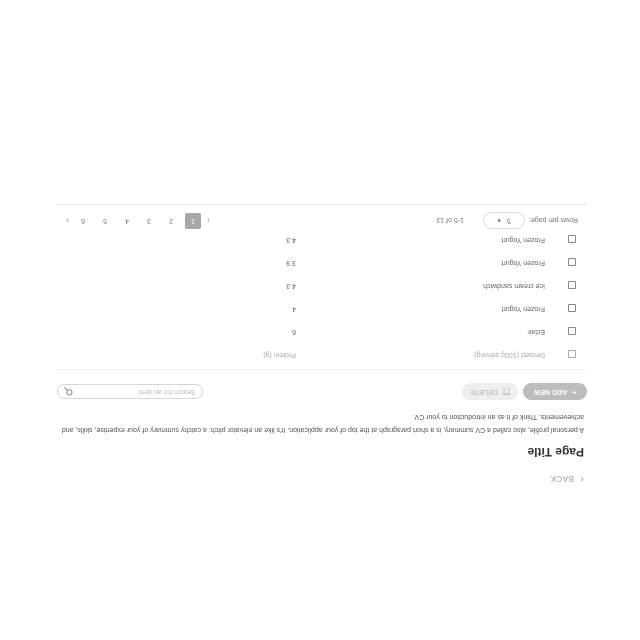  Describe the element at coordinates (321, 354) in the screenshot. I see `table-header-row: Dessert (100g serving) Protein (g)` at that location.